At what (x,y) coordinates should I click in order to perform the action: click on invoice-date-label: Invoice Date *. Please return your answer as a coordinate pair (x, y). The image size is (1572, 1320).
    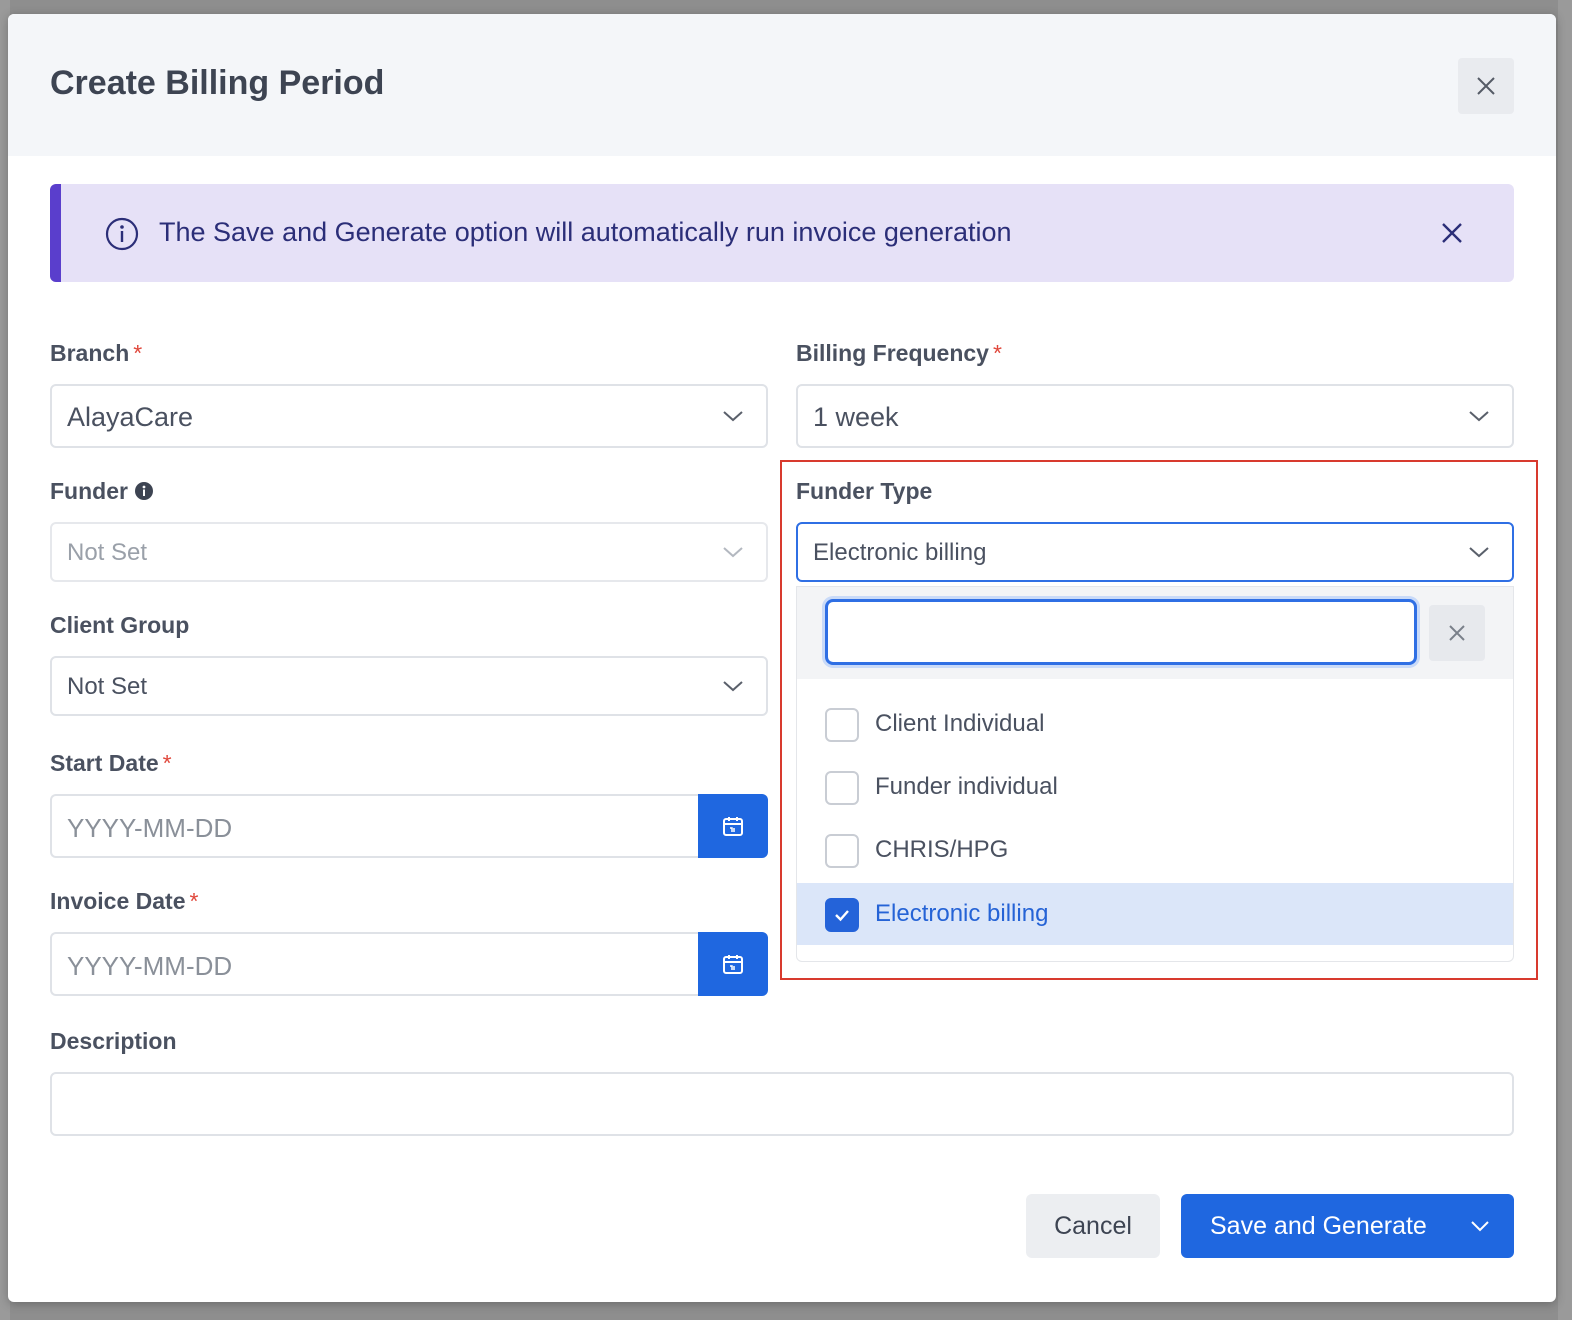
    Looking at the image, I should click on (124, 901).